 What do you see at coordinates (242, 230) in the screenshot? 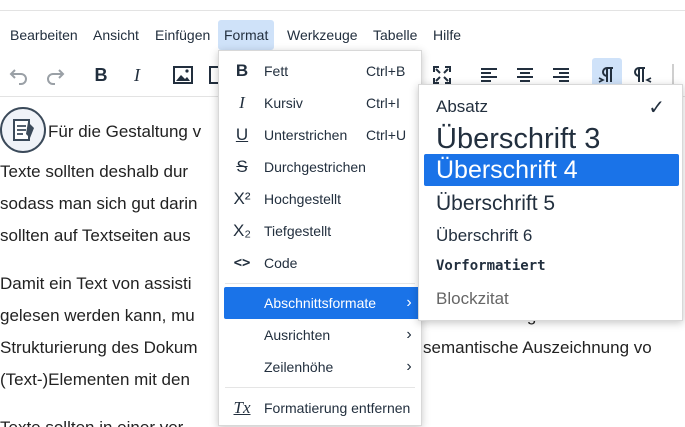
I see `subscript-icon: X₂` at bounding box center [242, 230].